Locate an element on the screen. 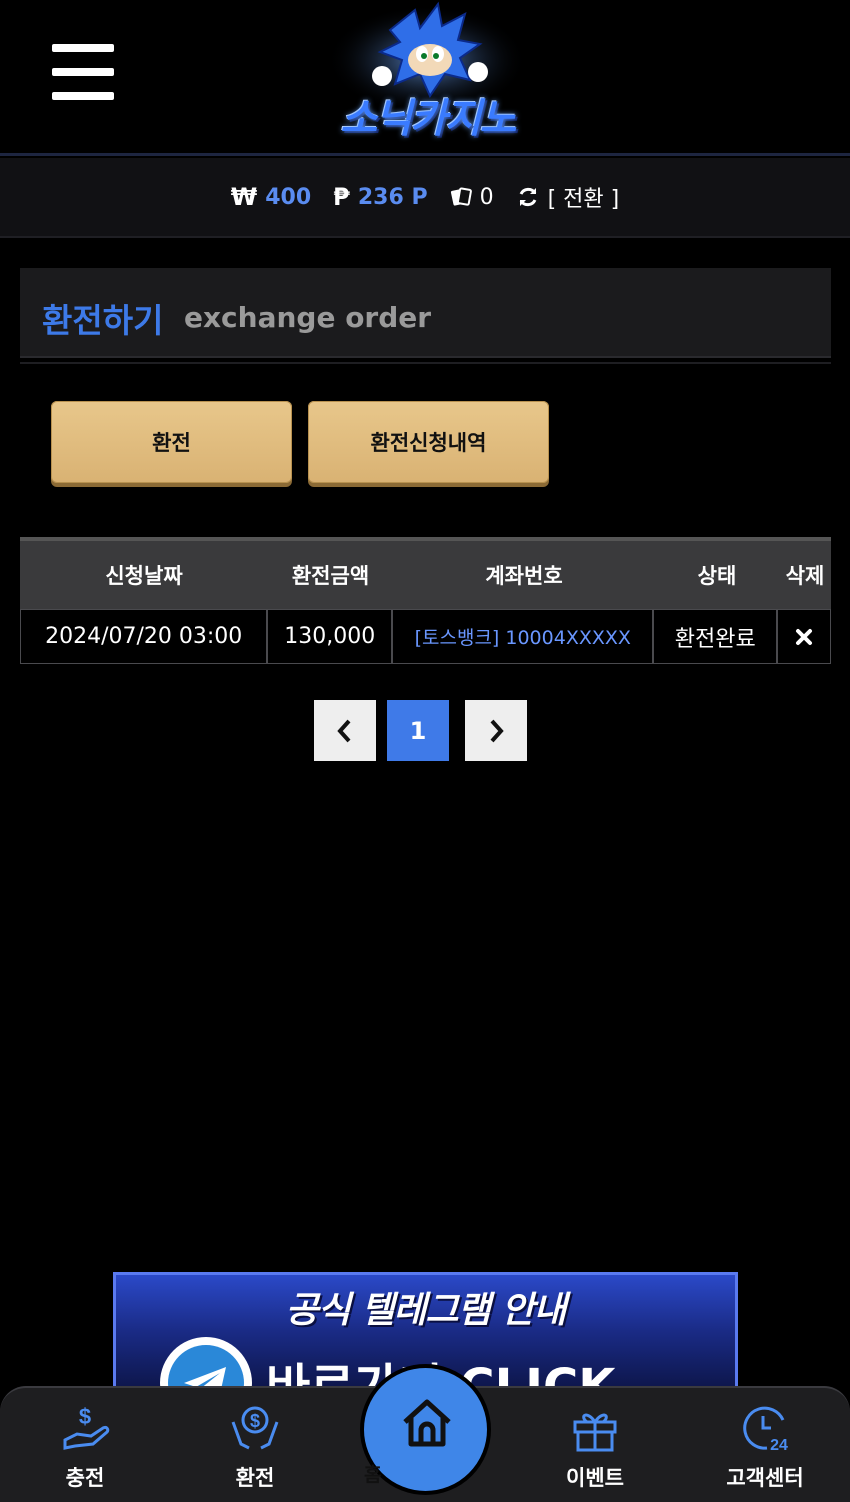 This screenshot has height=1502, width=850. exchange-button: 환전 is located at coordinates (171, 442).